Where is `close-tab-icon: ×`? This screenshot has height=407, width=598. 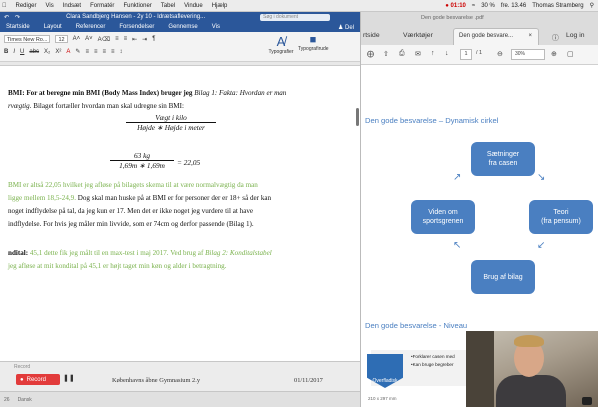 close-tab-icon: × is located at coordinates (530, 36).